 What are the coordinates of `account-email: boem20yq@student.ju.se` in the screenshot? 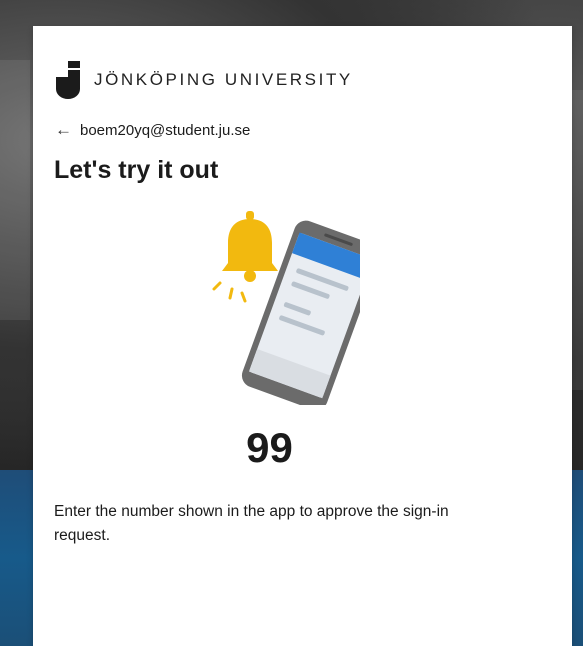 It's located at (165, 130).